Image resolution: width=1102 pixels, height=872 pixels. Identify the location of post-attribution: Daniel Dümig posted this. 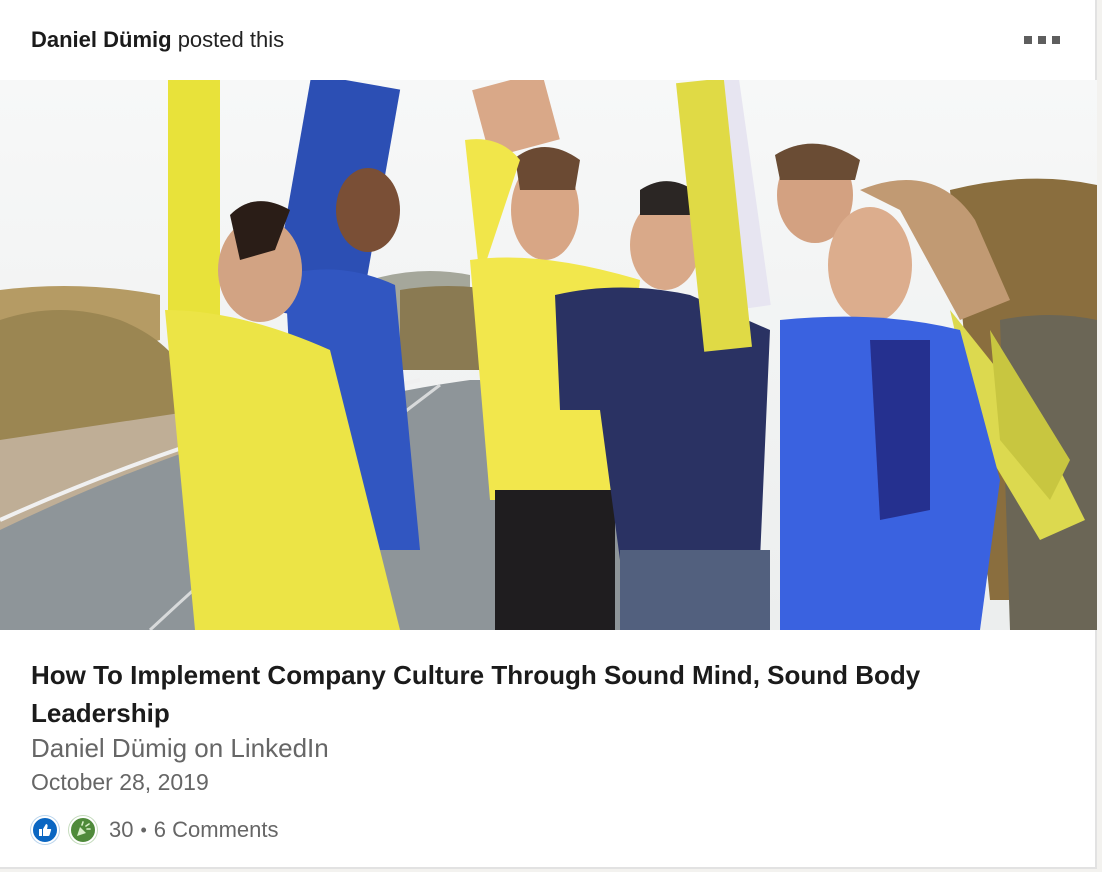
(157, 40).